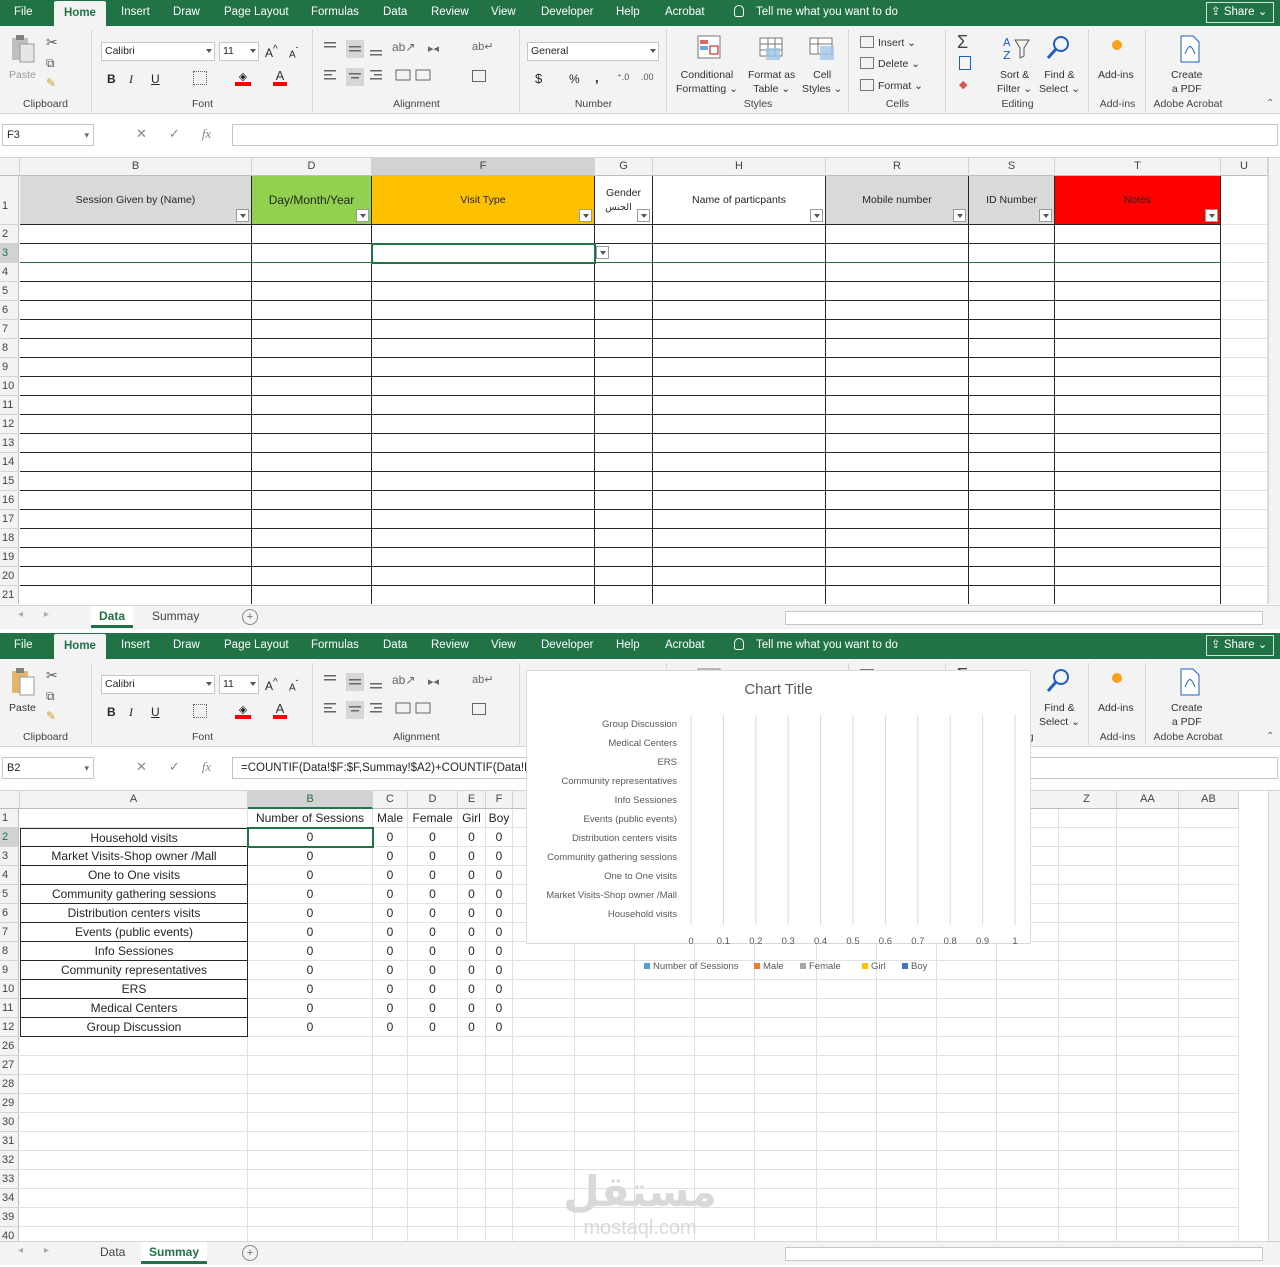  What do you see at coordinates (9, 329) in the screenshot?
I see `row-header-7: 7` at bounding box center [9, 329].